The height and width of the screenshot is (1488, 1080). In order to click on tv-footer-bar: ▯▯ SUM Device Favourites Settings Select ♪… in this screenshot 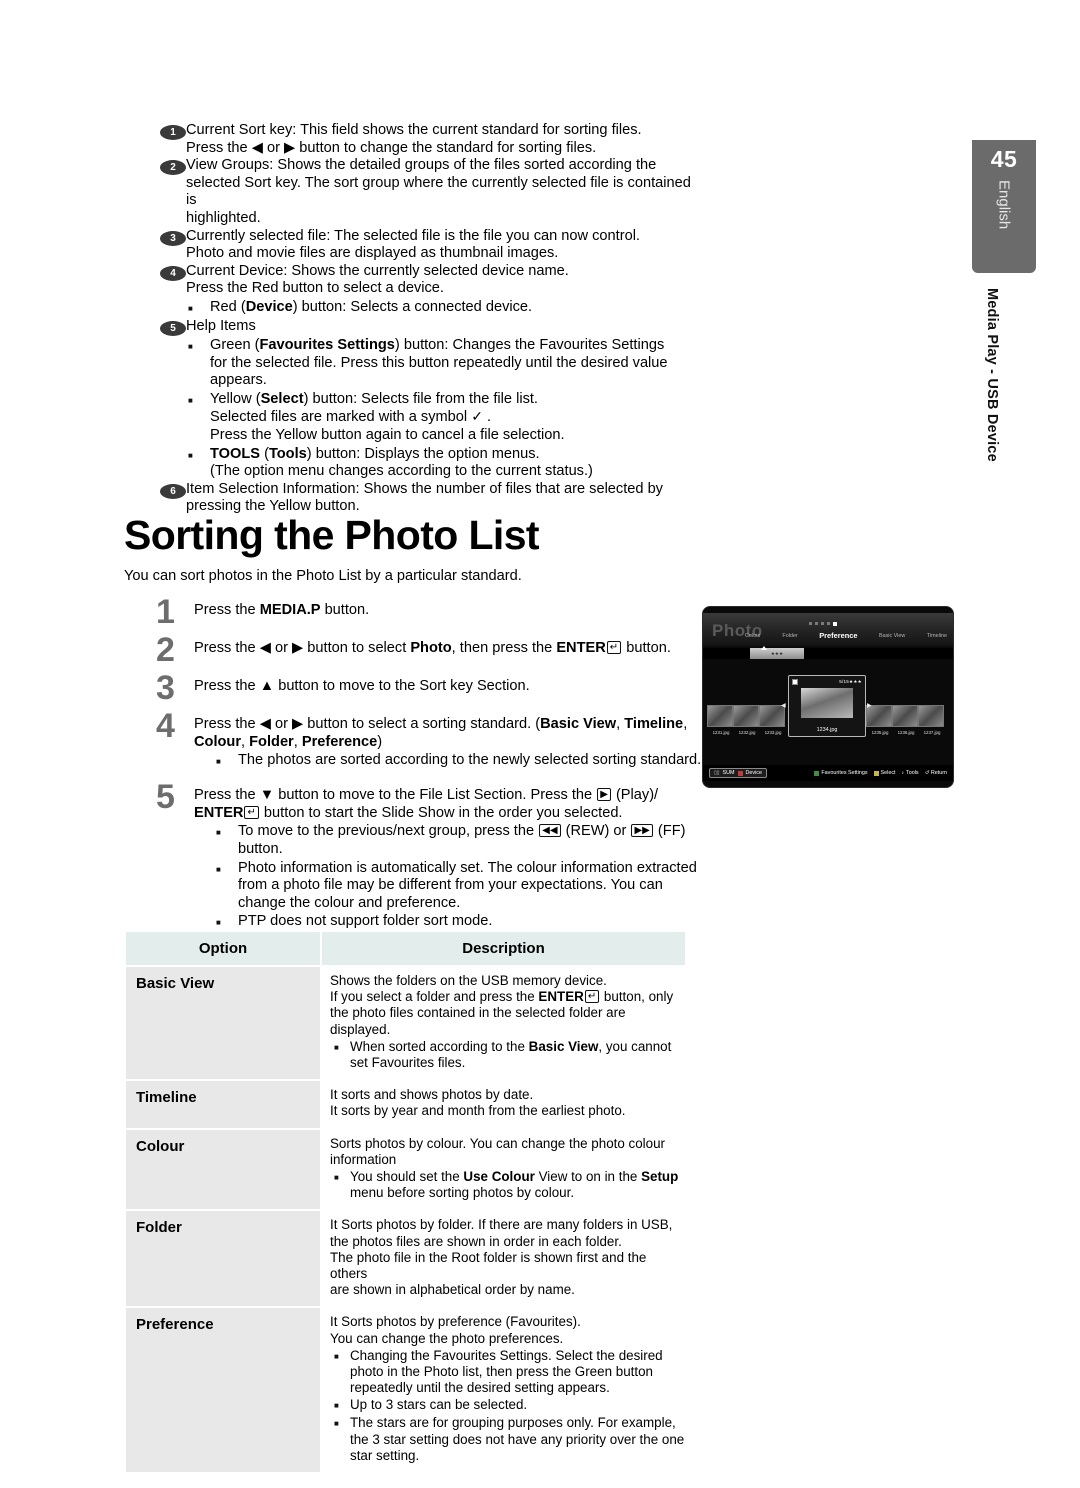, I will do `click(828, 773)`.